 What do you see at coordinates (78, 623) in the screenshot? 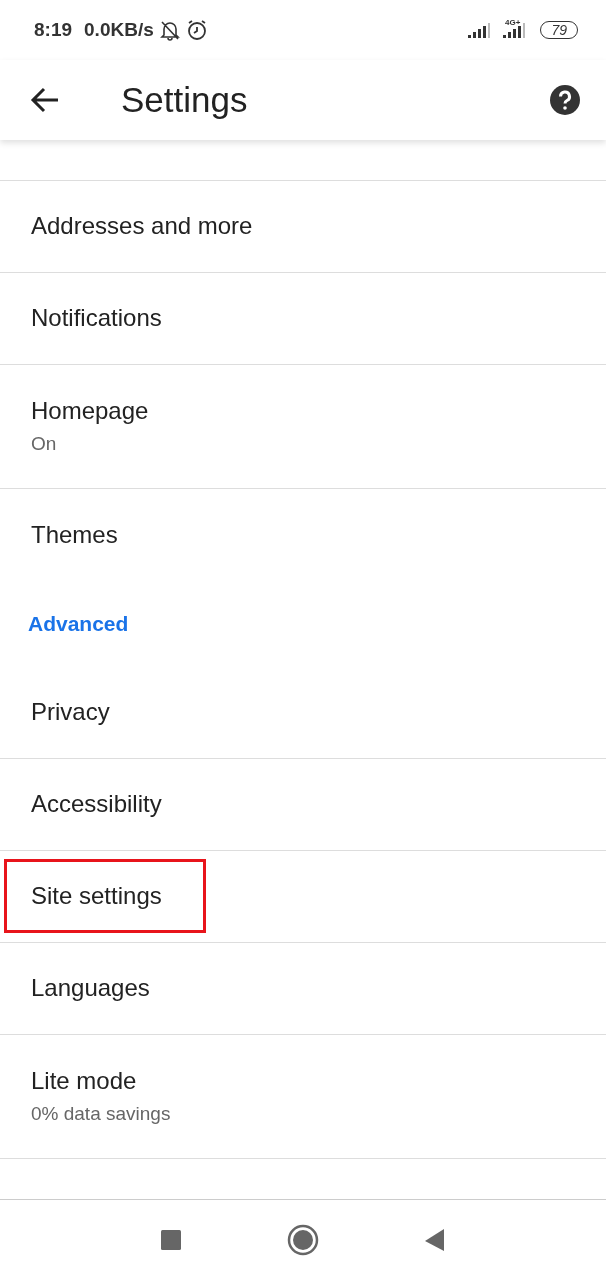
I see `section-header: Advanced` at bounding box center [78, 623].